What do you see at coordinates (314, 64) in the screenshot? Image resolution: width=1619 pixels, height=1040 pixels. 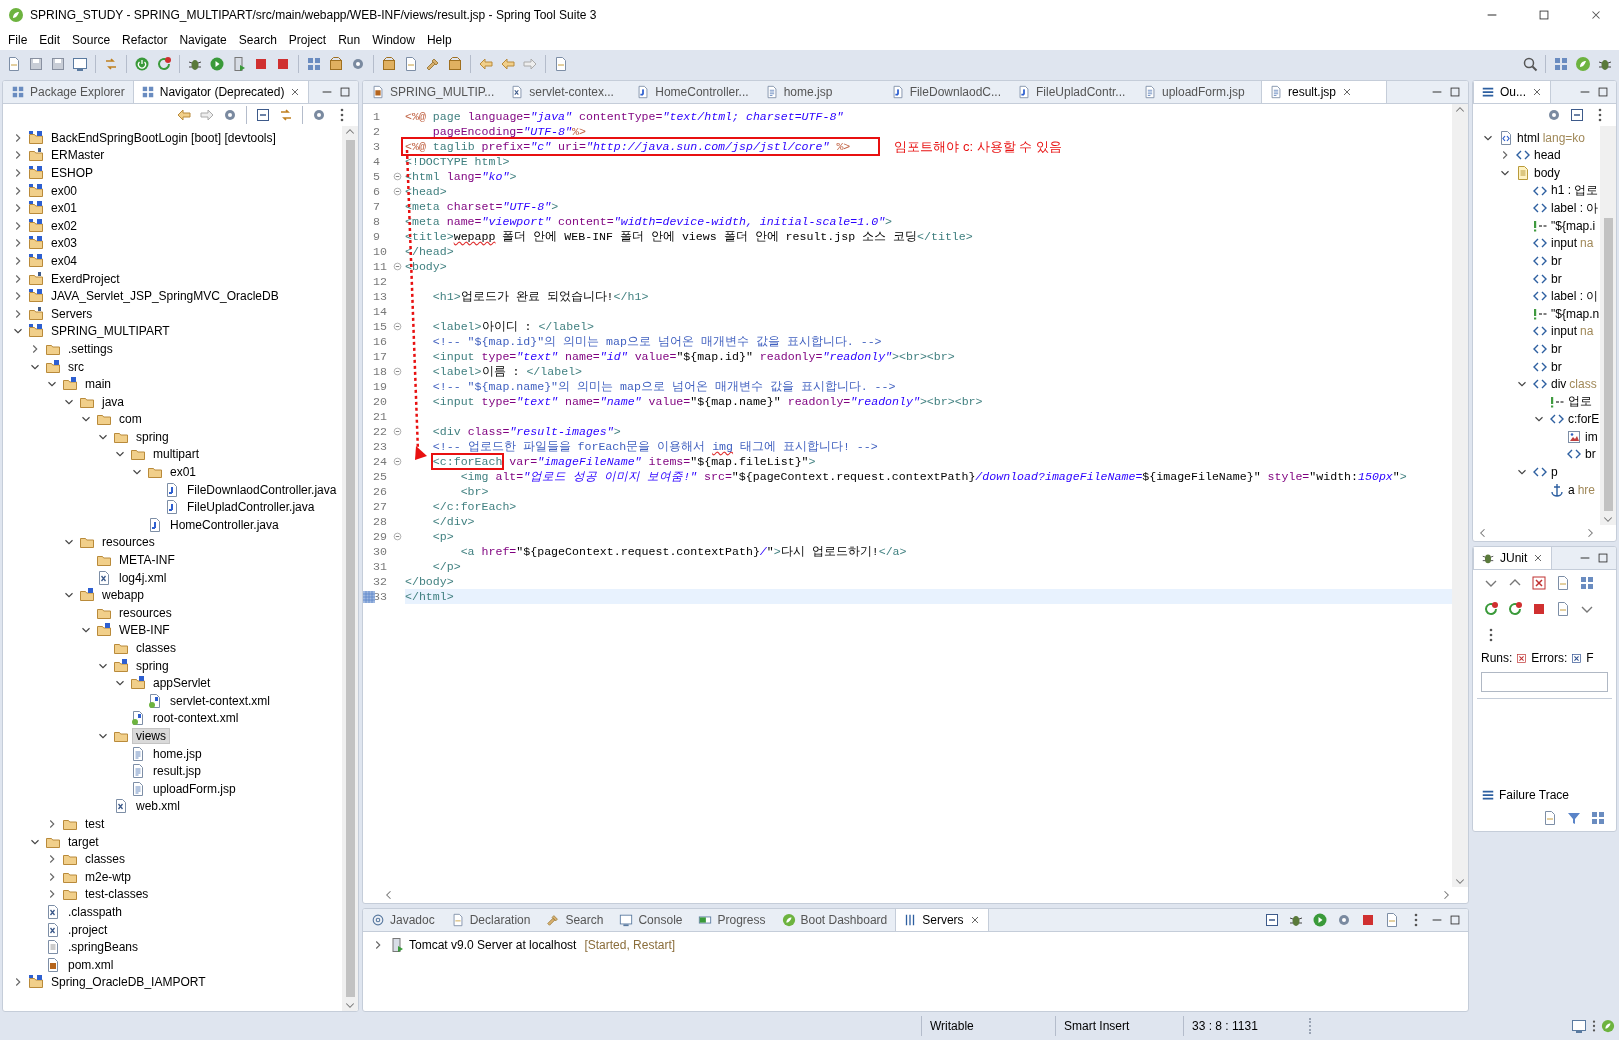 I see `grid-icon` at bounding box center [314, 64].